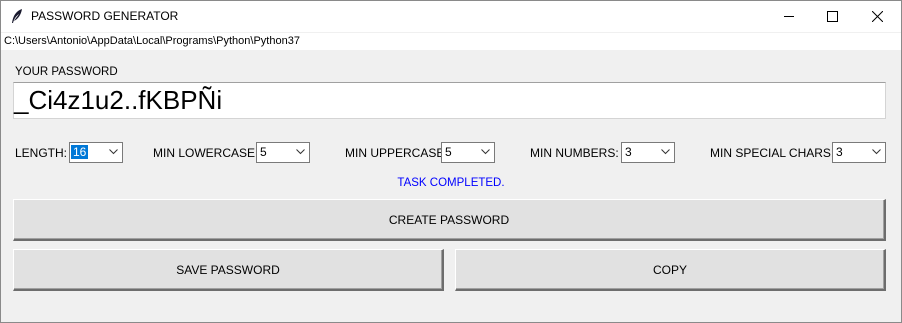 The height and width of the screenshot is (323, 902). What do you see at coordinates (263, 152) in the screenshot?
I see `min-lowercase-value: 5` at bounding box center [263, 152].